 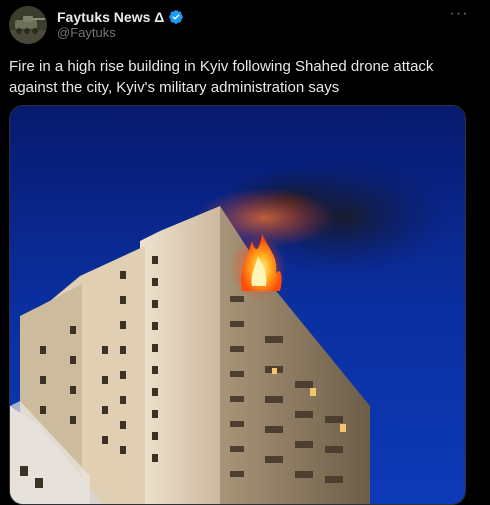 I want to click on news-avatar-icon, so click(x=28, y=25).